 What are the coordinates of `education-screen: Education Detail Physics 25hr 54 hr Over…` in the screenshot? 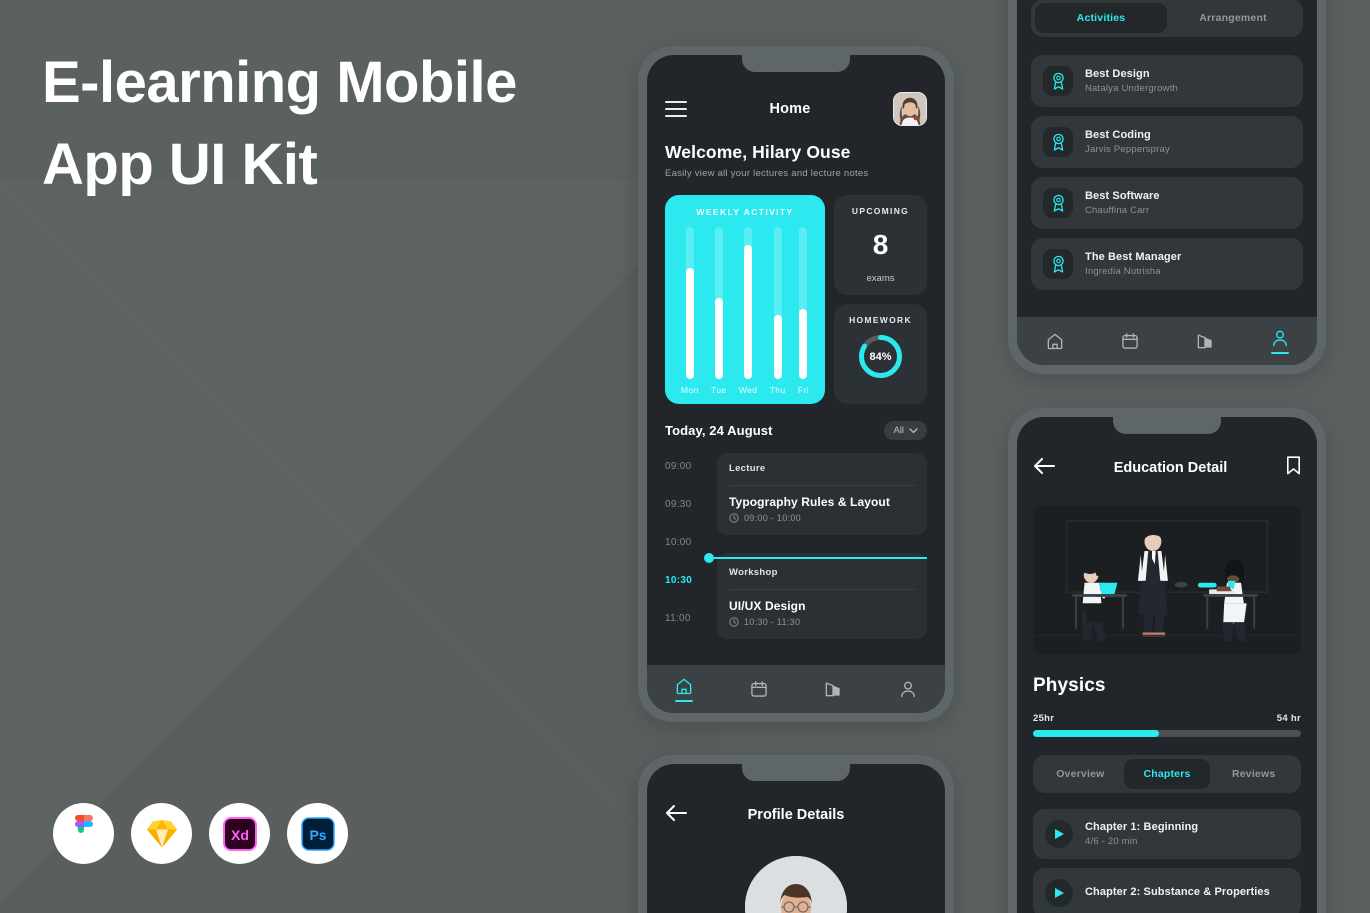 It's located at (1167, 665).